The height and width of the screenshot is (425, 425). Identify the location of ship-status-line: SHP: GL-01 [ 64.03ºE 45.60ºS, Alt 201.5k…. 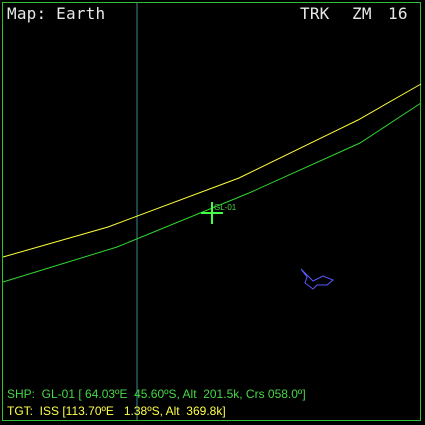
(156, 394).